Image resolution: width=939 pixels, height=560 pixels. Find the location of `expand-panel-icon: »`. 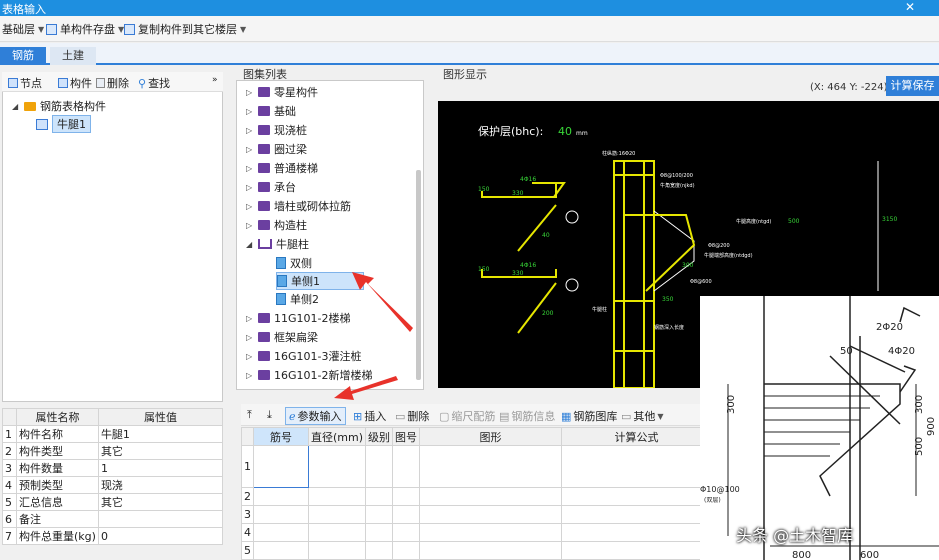

expand-panel-icon: » is located at coordinates (215, 80).